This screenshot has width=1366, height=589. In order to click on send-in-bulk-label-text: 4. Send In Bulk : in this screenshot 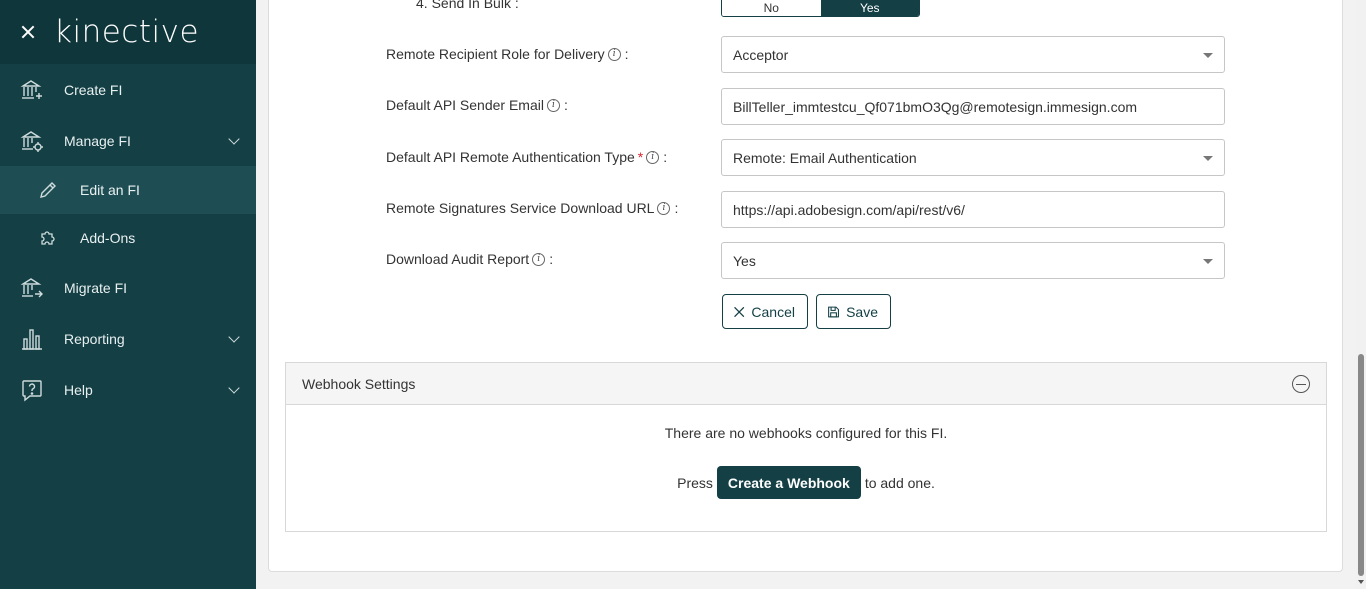, I will do `click(467, 5)`.